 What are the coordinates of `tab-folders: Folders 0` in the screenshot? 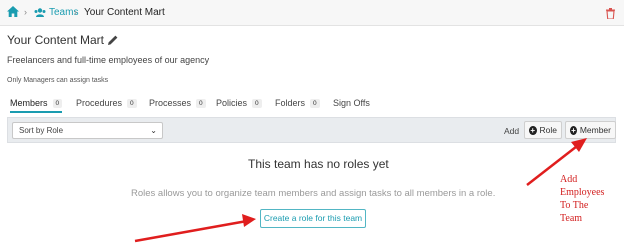 It's located at (297, 103).